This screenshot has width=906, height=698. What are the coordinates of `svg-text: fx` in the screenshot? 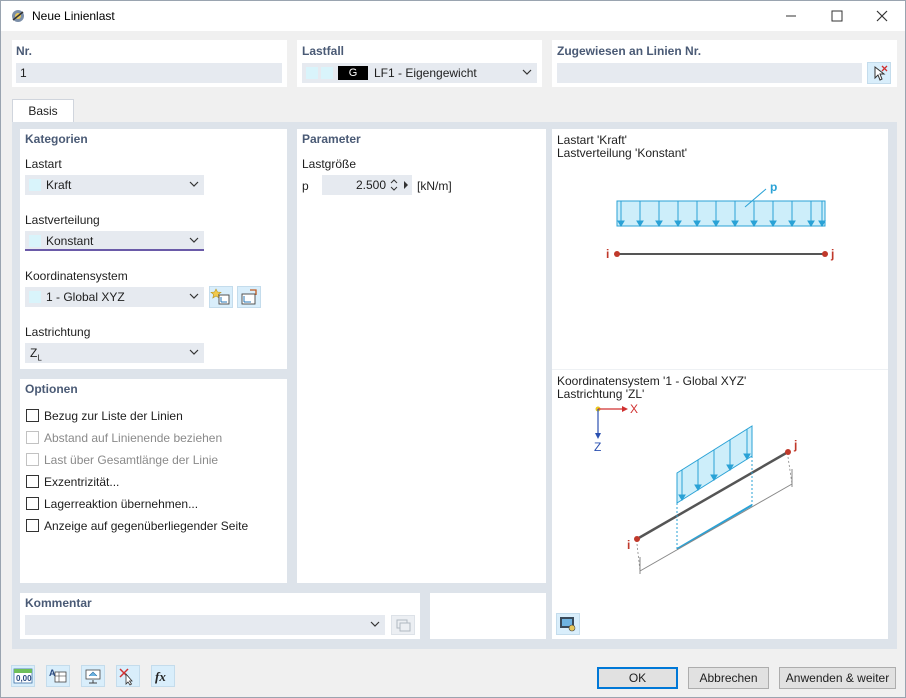 It's located at (160, 676).